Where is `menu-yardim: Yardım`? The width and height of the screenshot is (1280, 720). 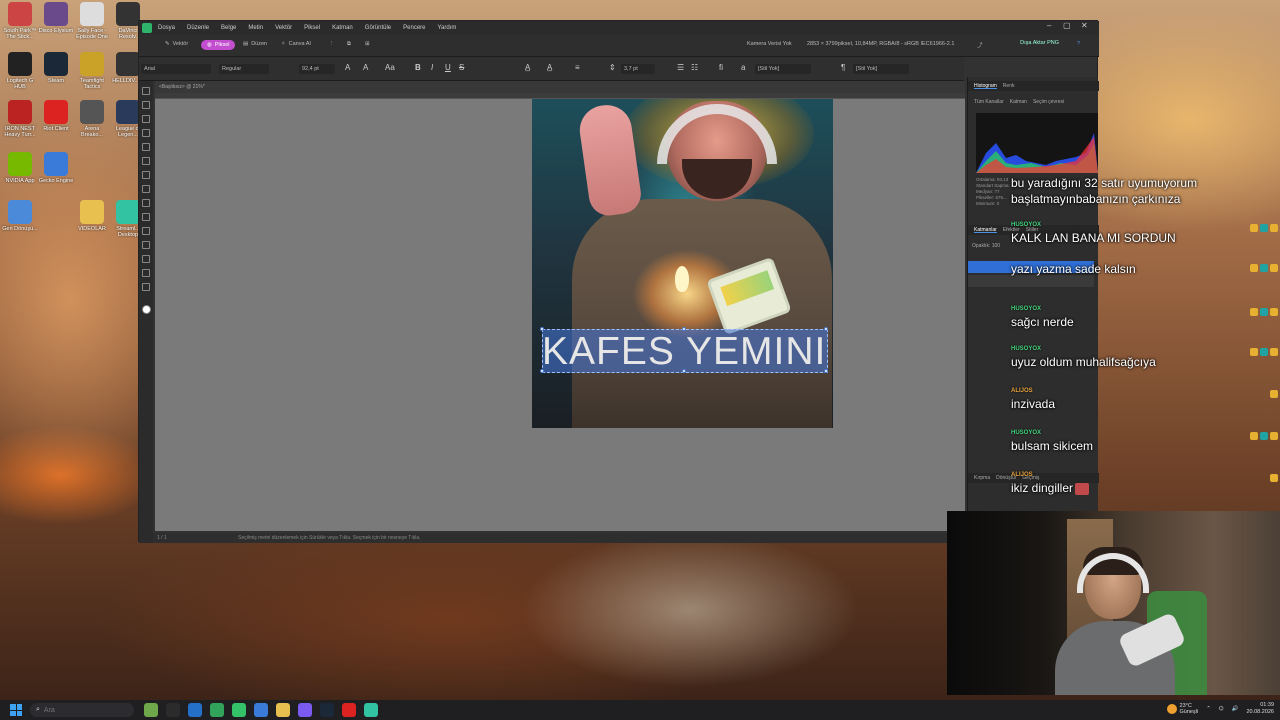 menu-yardim: Yardım is located at coordinates (447, 28).